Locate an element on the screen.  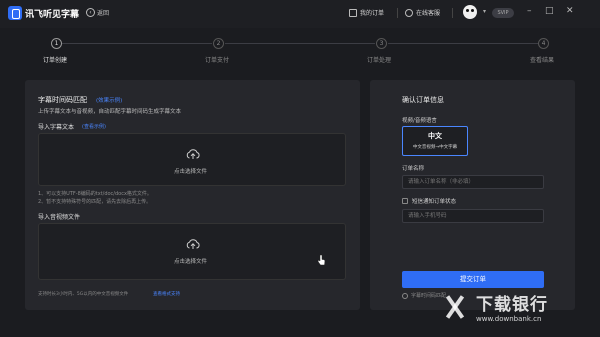
step-2-label: 订单支付 is located at coordinates (217, 60).